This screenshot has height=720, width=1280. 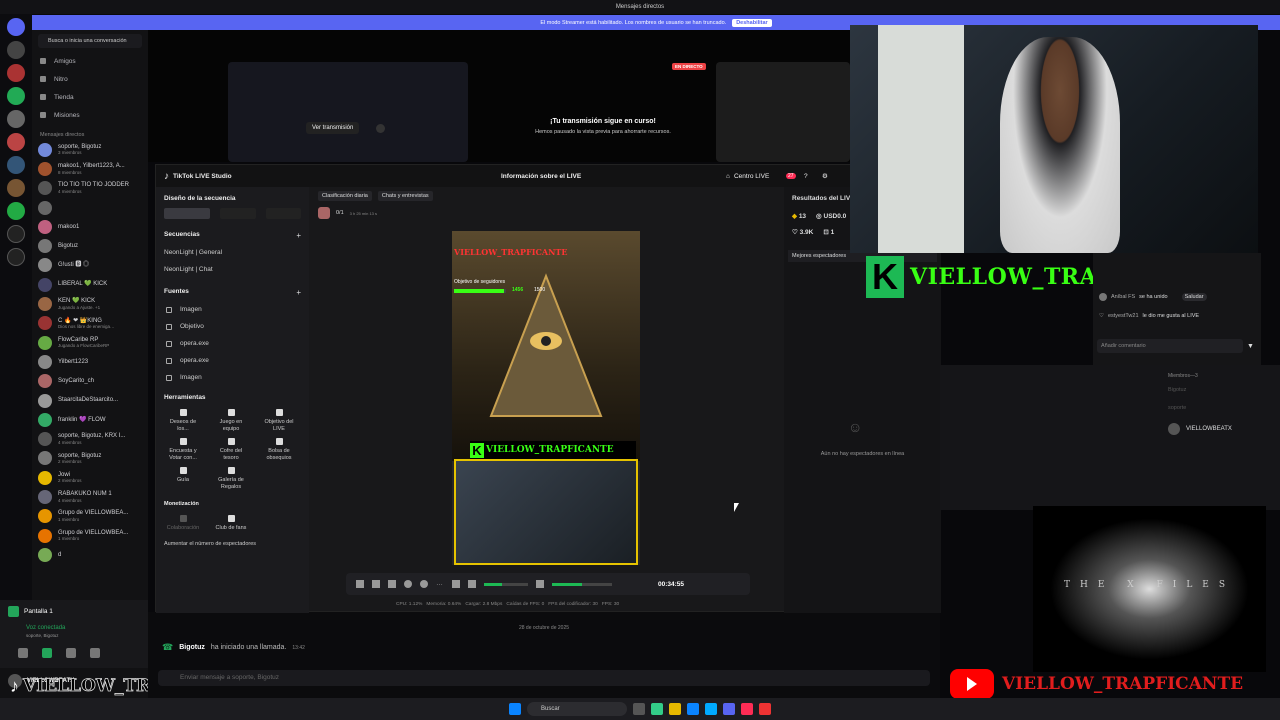 What do you see at coordinates (16, 257) in the screenshot?
I see `explore-icon` at bounding box center [16, 257].